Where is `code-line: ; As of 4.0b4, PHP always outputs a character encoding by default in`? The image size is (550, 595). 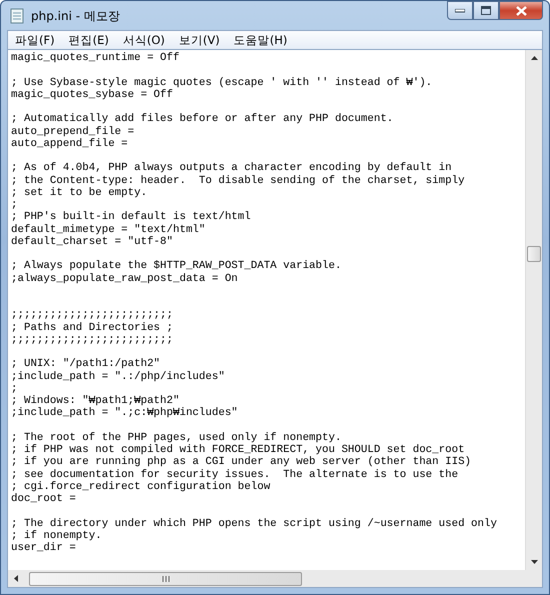
code-line: ; As of 4.0b4, PHP always outputs a character encoding by default in is located at coordinates (232, 168).